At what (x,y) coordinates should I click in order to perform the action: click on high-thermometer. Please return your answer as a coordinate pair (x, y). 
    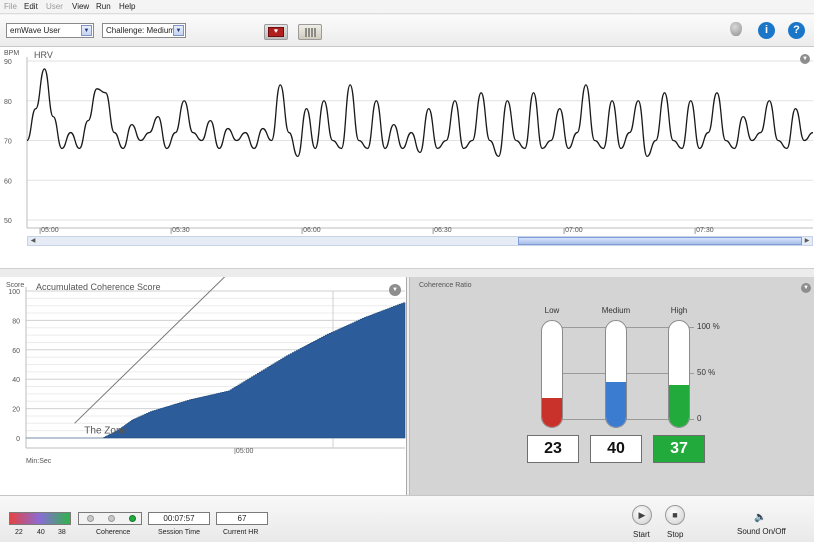
    Looking at the image, I should click on (679, 374).